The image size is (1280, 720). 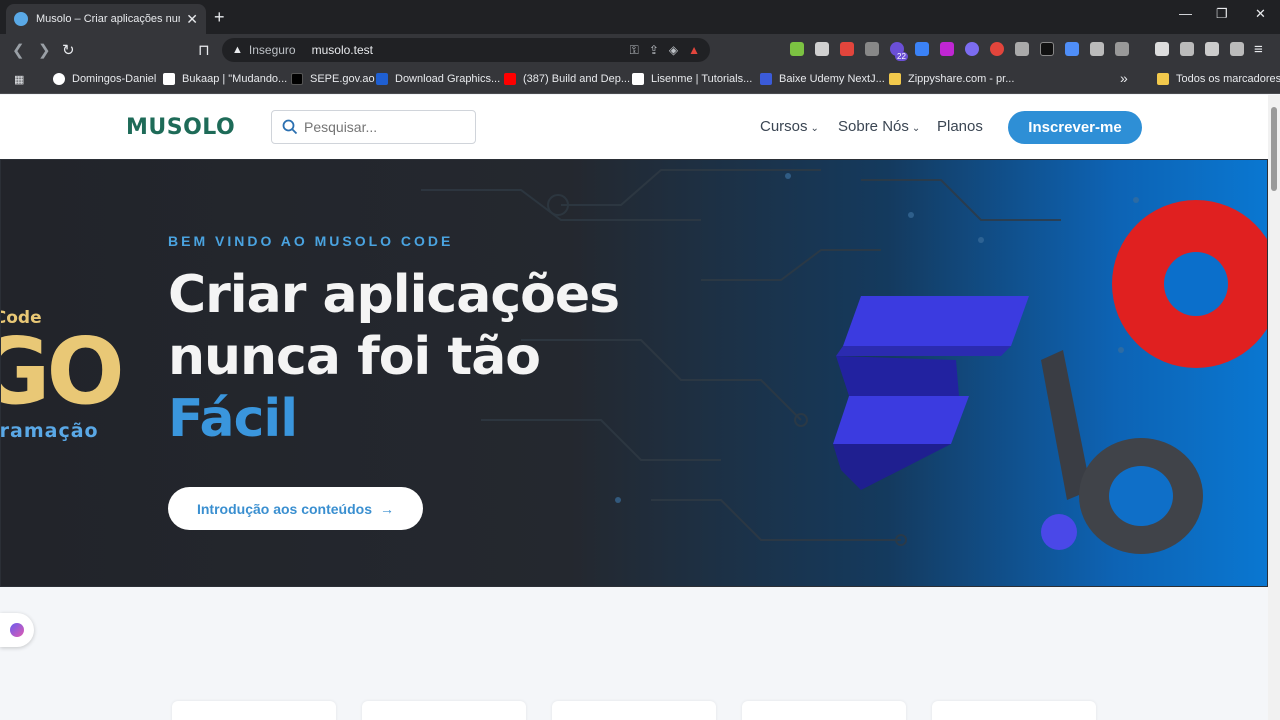 What do you see at coordinates (342, 50) in the screenshot?
I see `url-text: musolo.test` at bounding box center [342, 50].